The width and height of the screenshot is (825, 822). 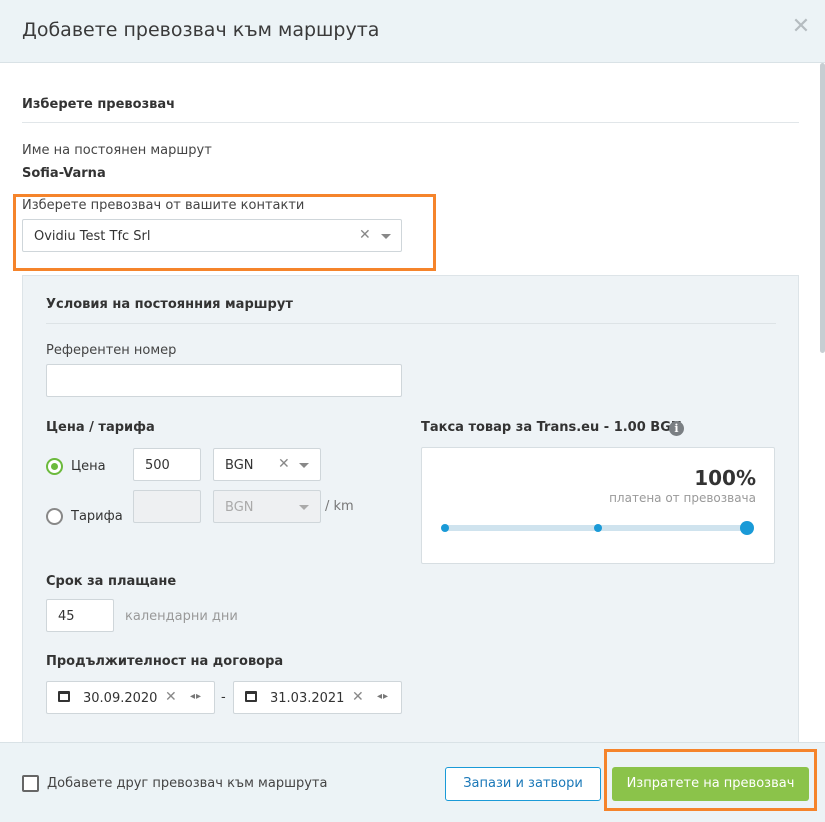 What do you see at coordinates (64, 173) in the screenshot?
I see `route-name-value: Sofia-Varna` at bounding box center [64, 173].